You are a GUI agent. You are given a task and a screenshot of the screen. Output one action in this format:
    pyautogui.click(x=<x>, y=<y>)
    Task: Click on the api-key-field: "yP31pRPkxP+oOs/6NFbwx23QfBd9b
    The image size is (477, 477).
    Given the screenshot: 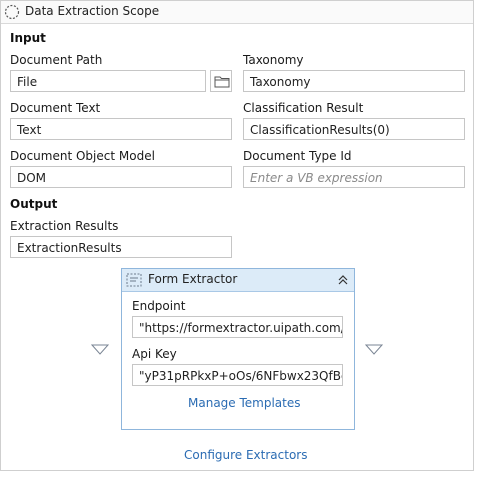 What is the action you would take?
    pyautogui.click(x=237, y=375)
    